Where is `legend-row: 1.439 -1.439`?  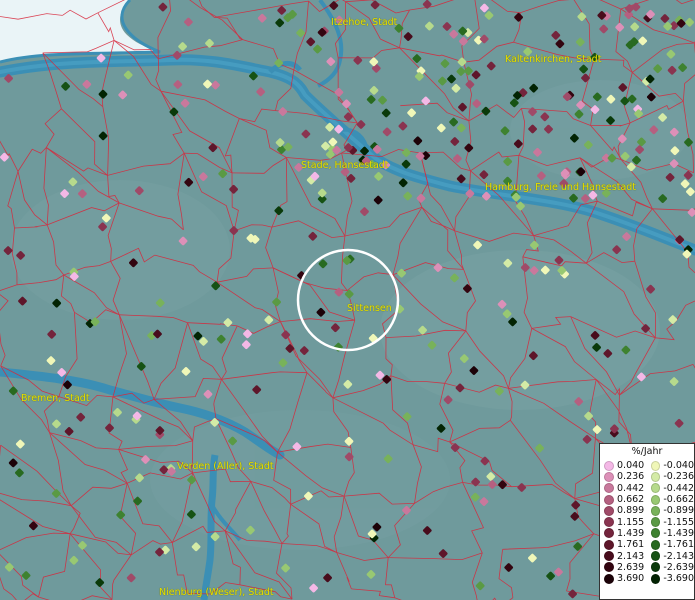 legend-row: 1.439 -1.439 is located at coordinates (647, 533).